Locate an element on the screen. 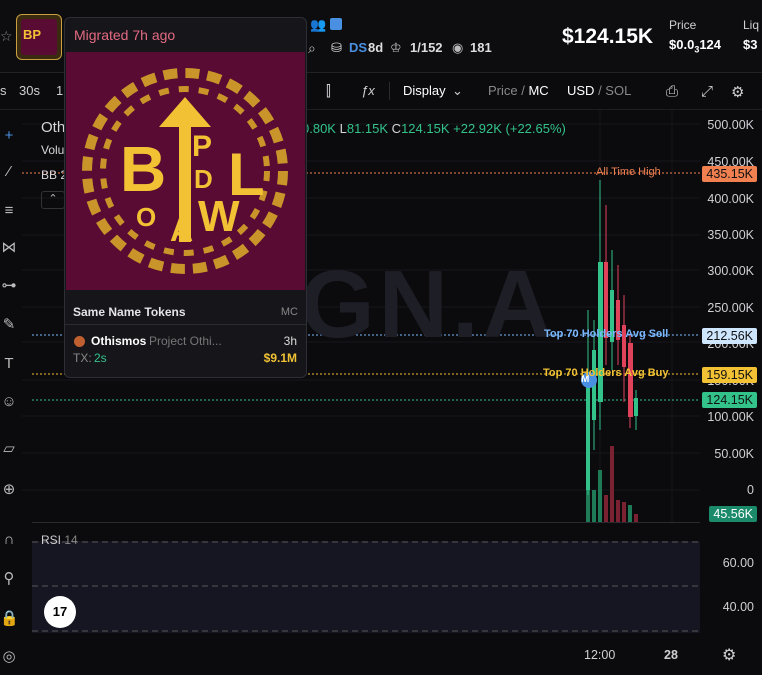 The image size is (762, 675). text-icon: T is located at coordinates (9, 364).